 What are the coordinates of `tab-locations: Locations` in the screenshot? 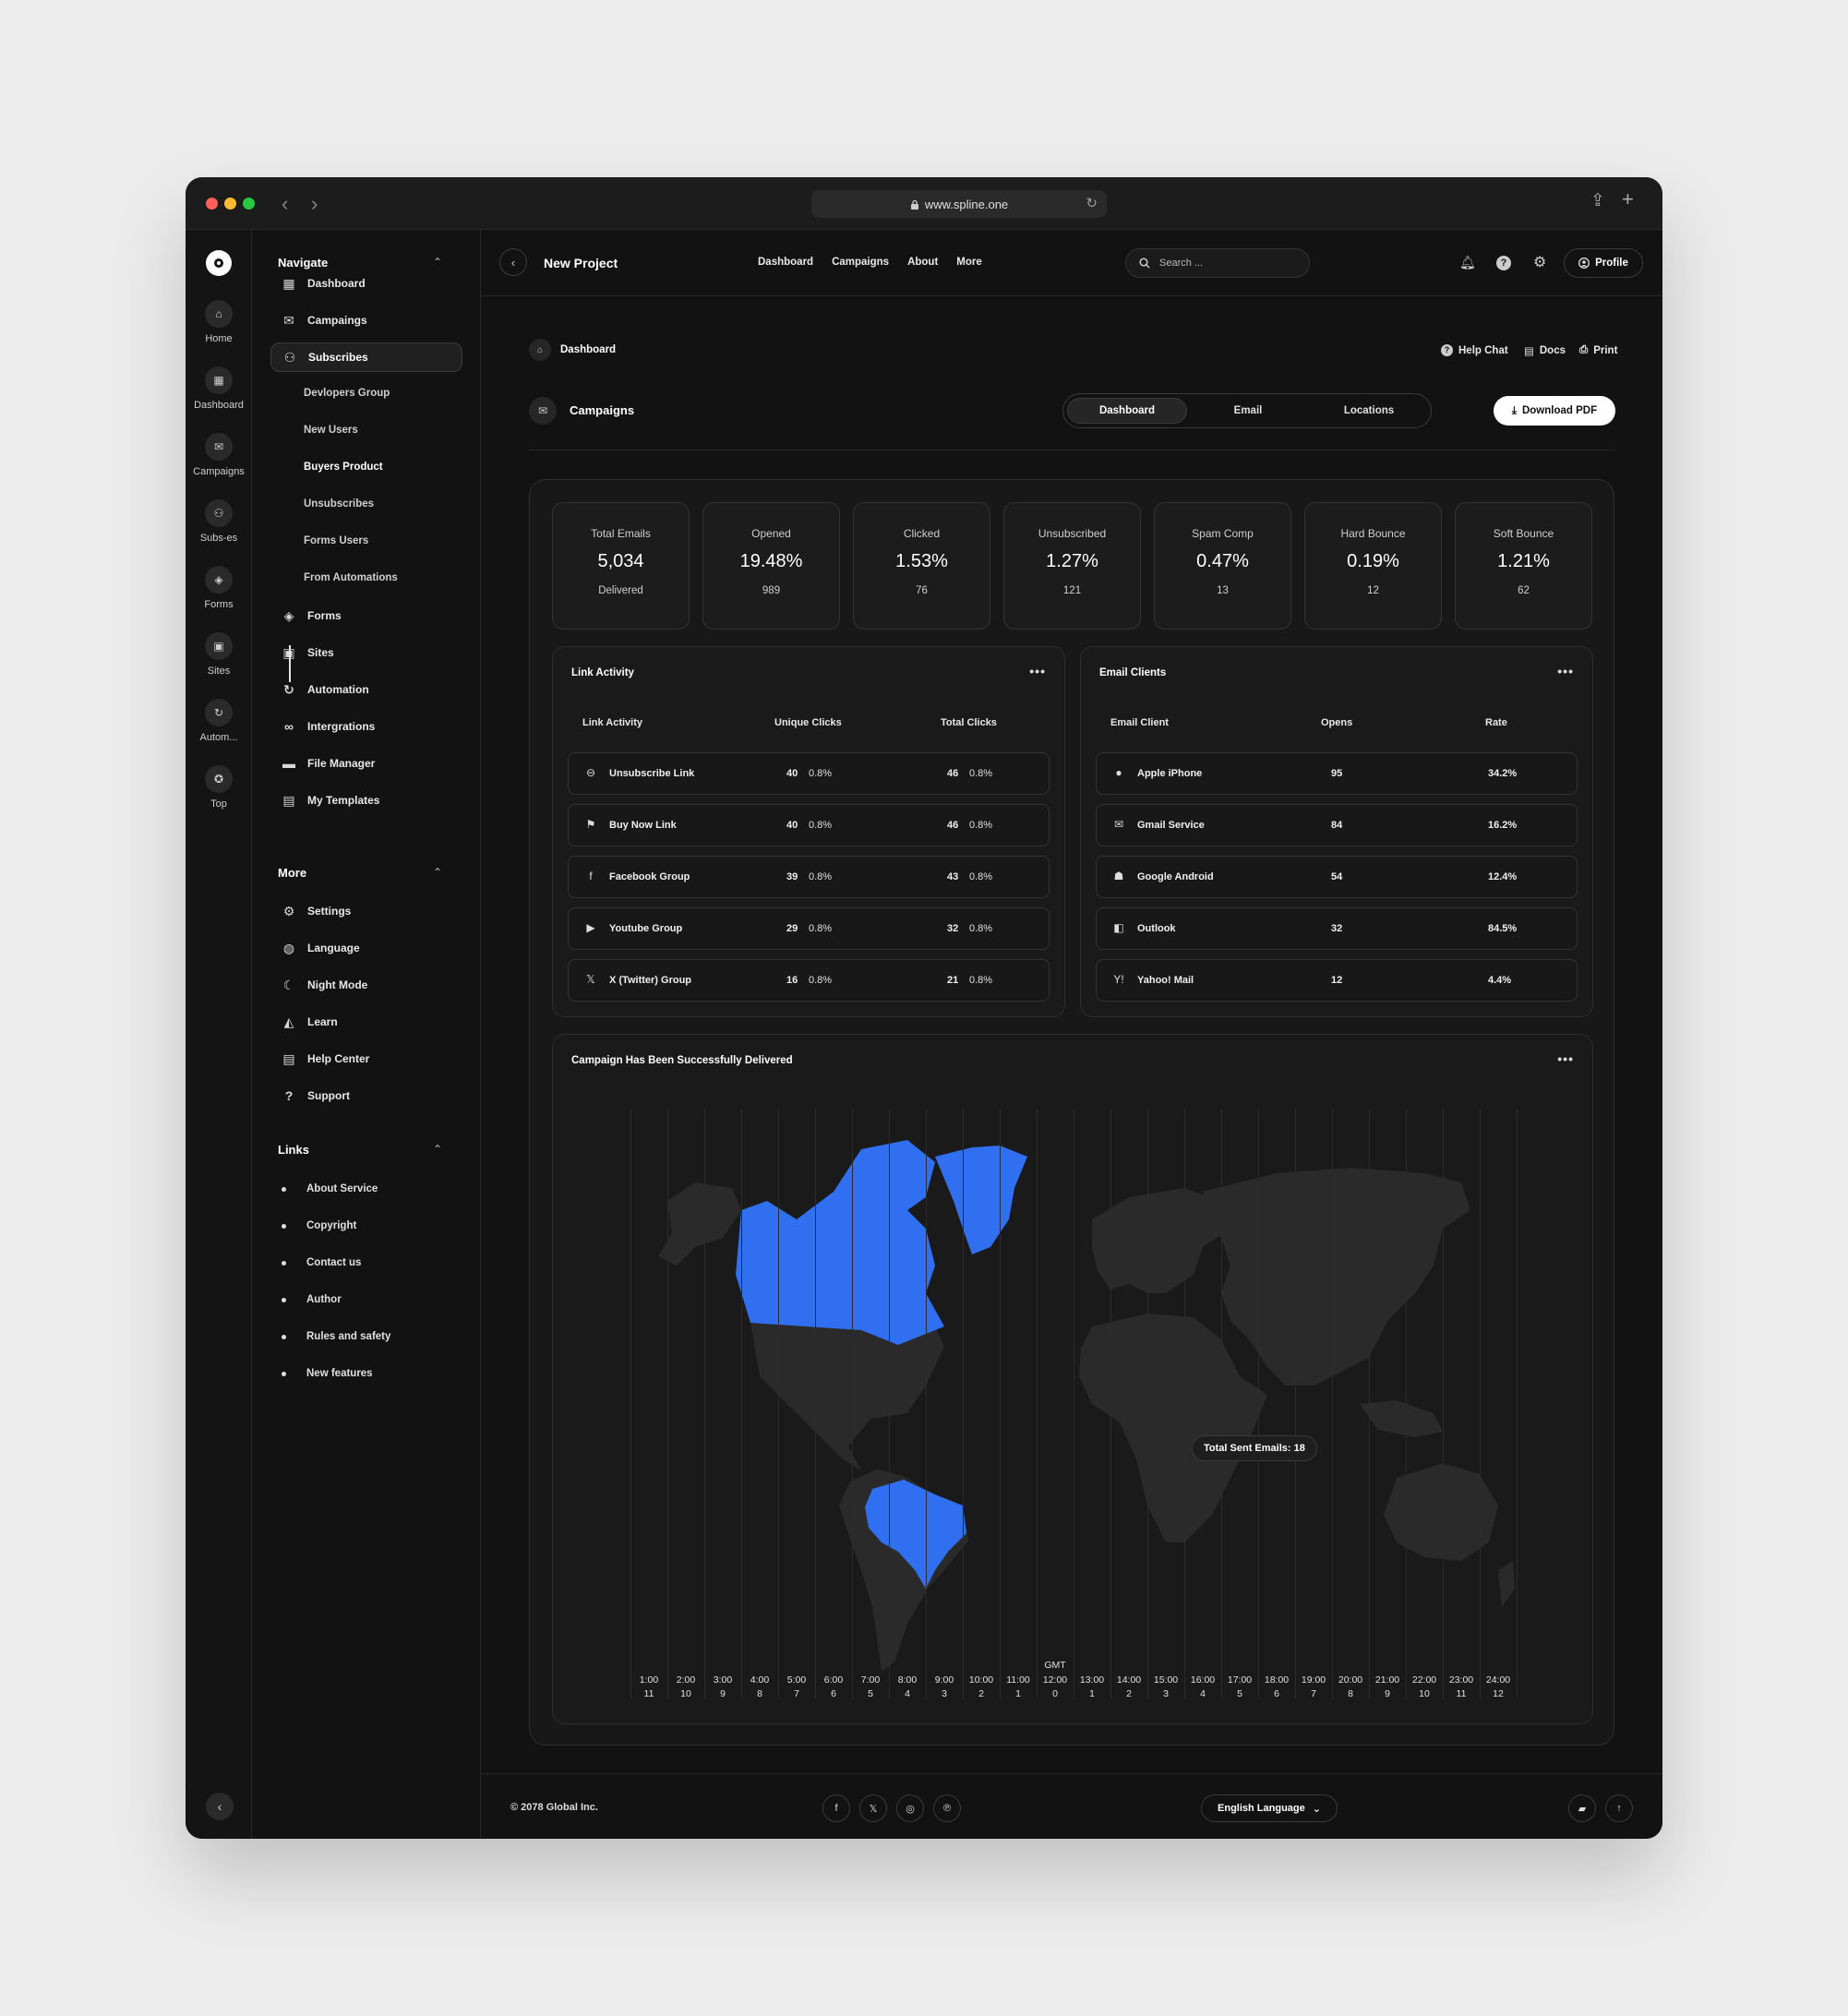 It's located at (1369, 411).